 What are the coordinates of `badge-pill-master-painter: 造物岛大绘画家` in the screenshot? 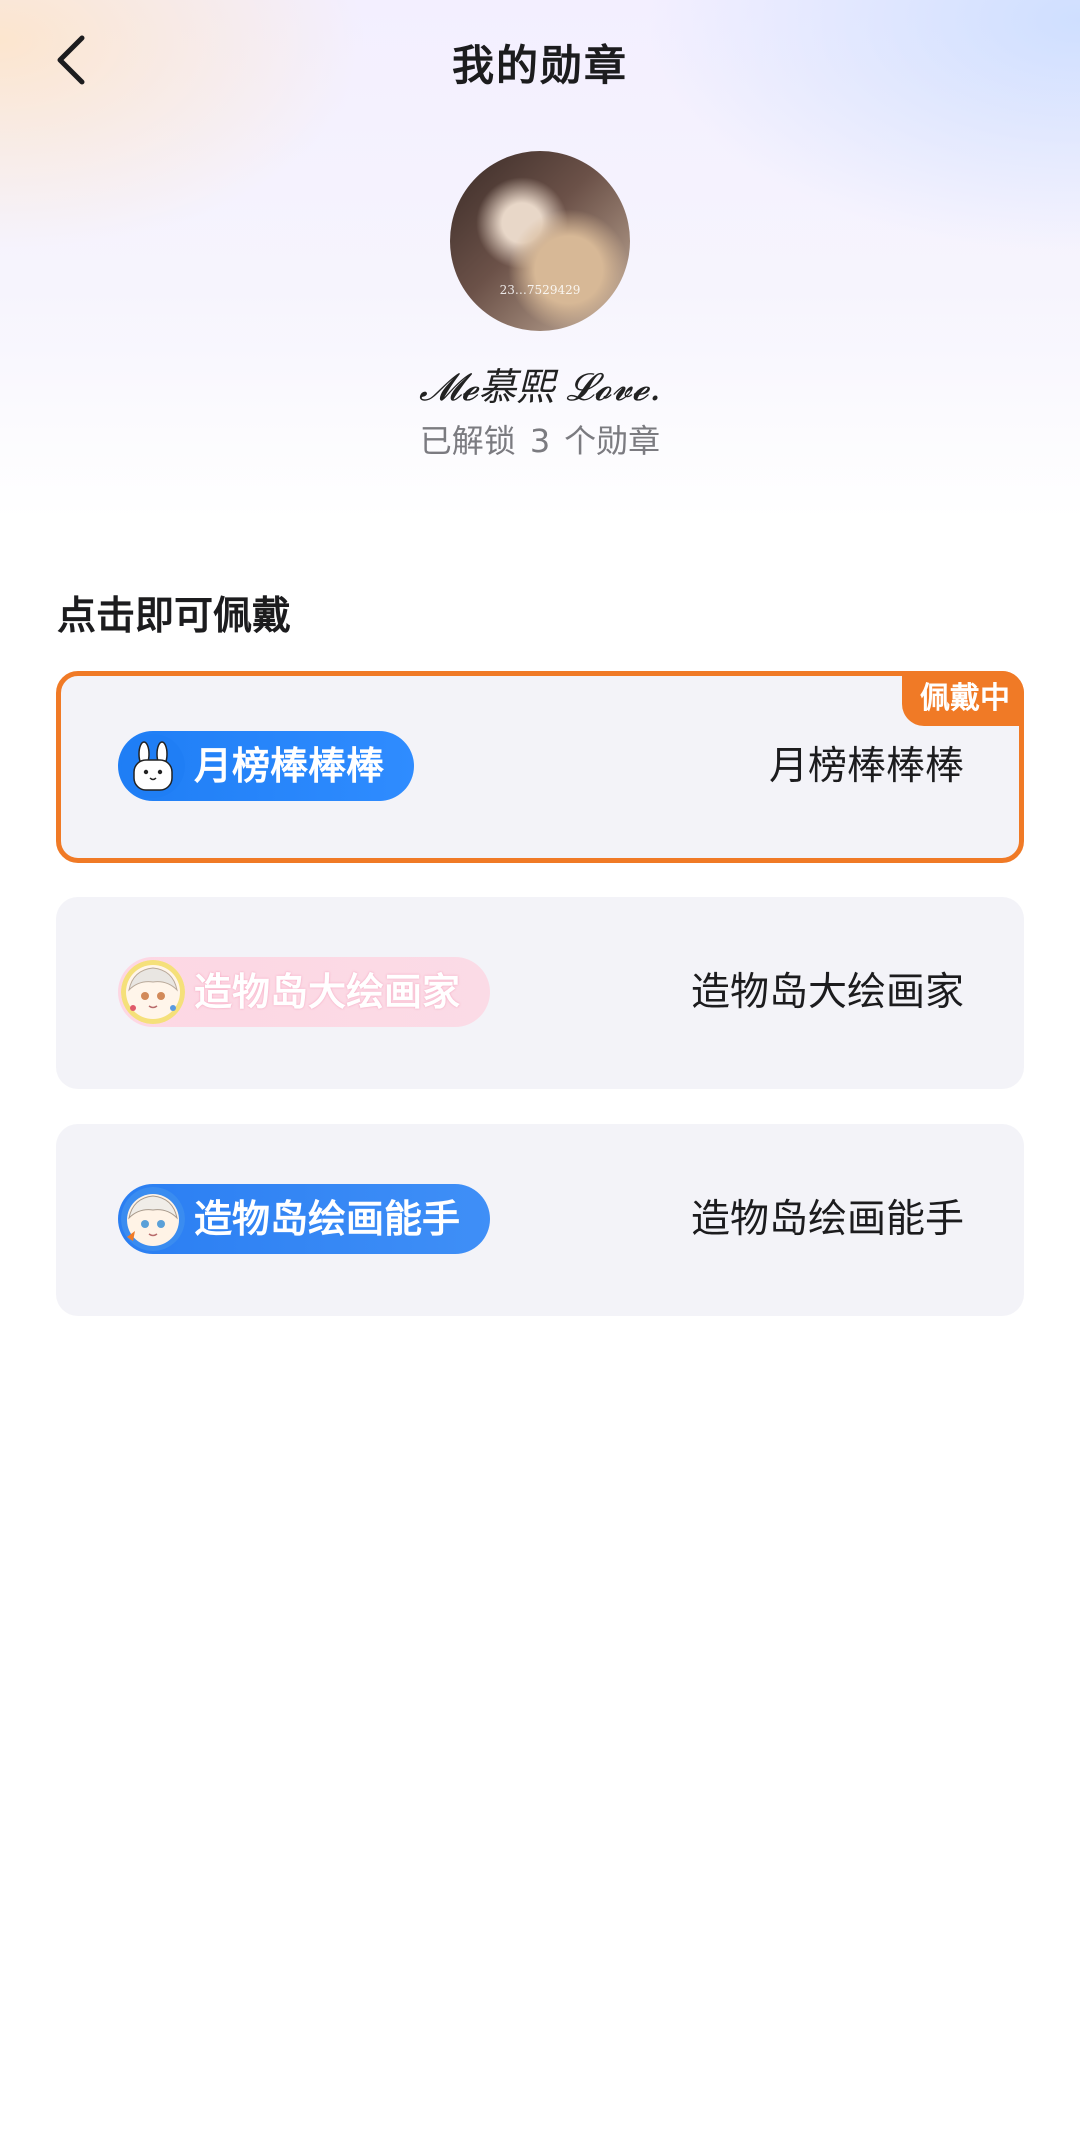 It's located at (304, 992).